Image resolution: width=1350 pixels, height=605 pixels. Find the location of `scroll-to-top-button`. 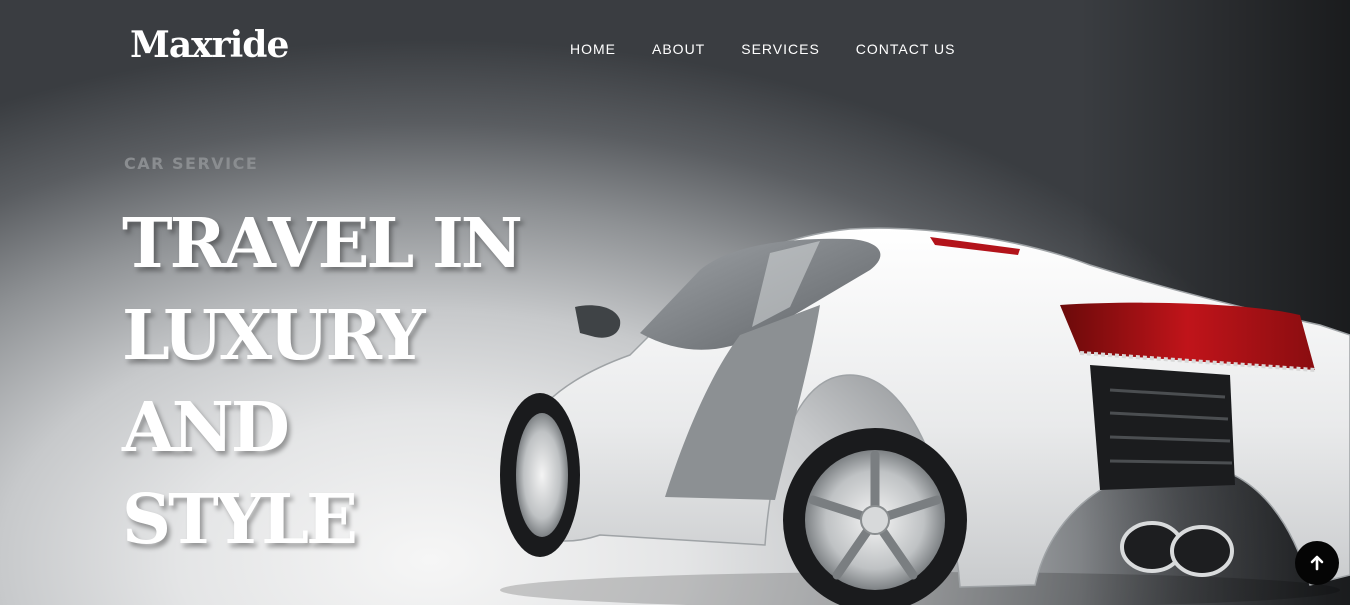

scroll-to-top-button is located at coordinates (1317, 563).